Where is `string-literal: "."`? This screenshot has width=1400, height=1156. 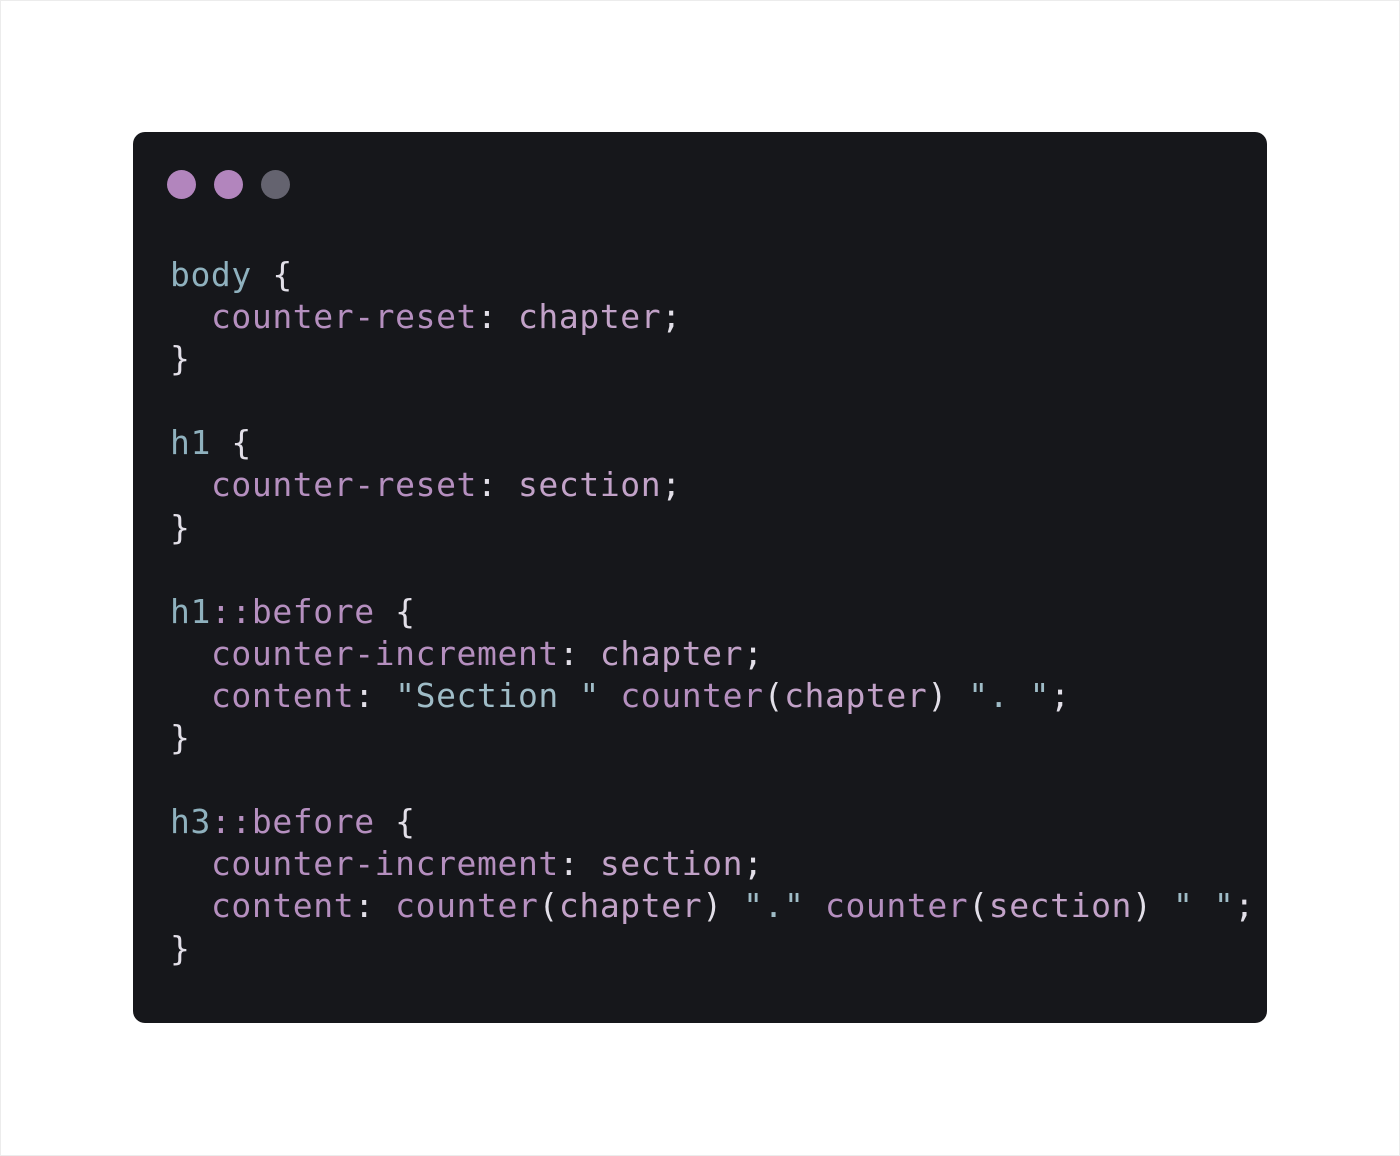
string-literal: "." is located at coordinates (774, 906).